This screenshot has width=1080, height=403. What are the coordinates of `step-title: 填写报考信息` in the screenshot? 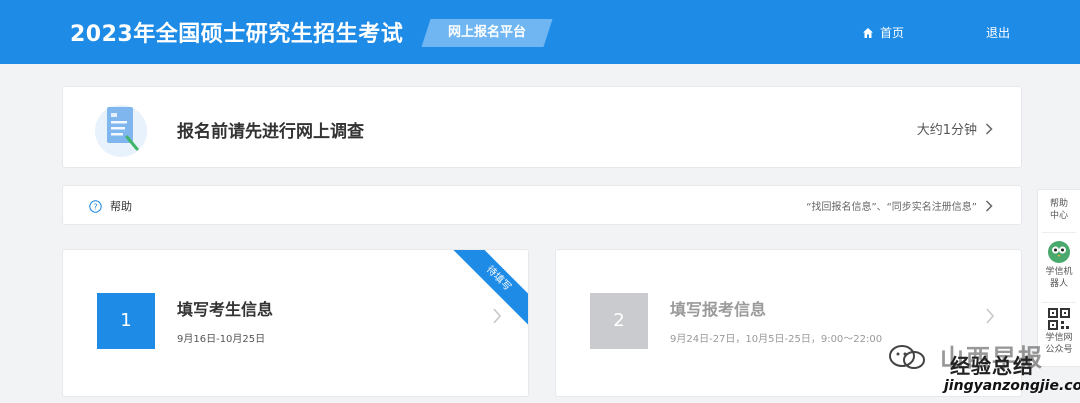 It's located at (718, 309).